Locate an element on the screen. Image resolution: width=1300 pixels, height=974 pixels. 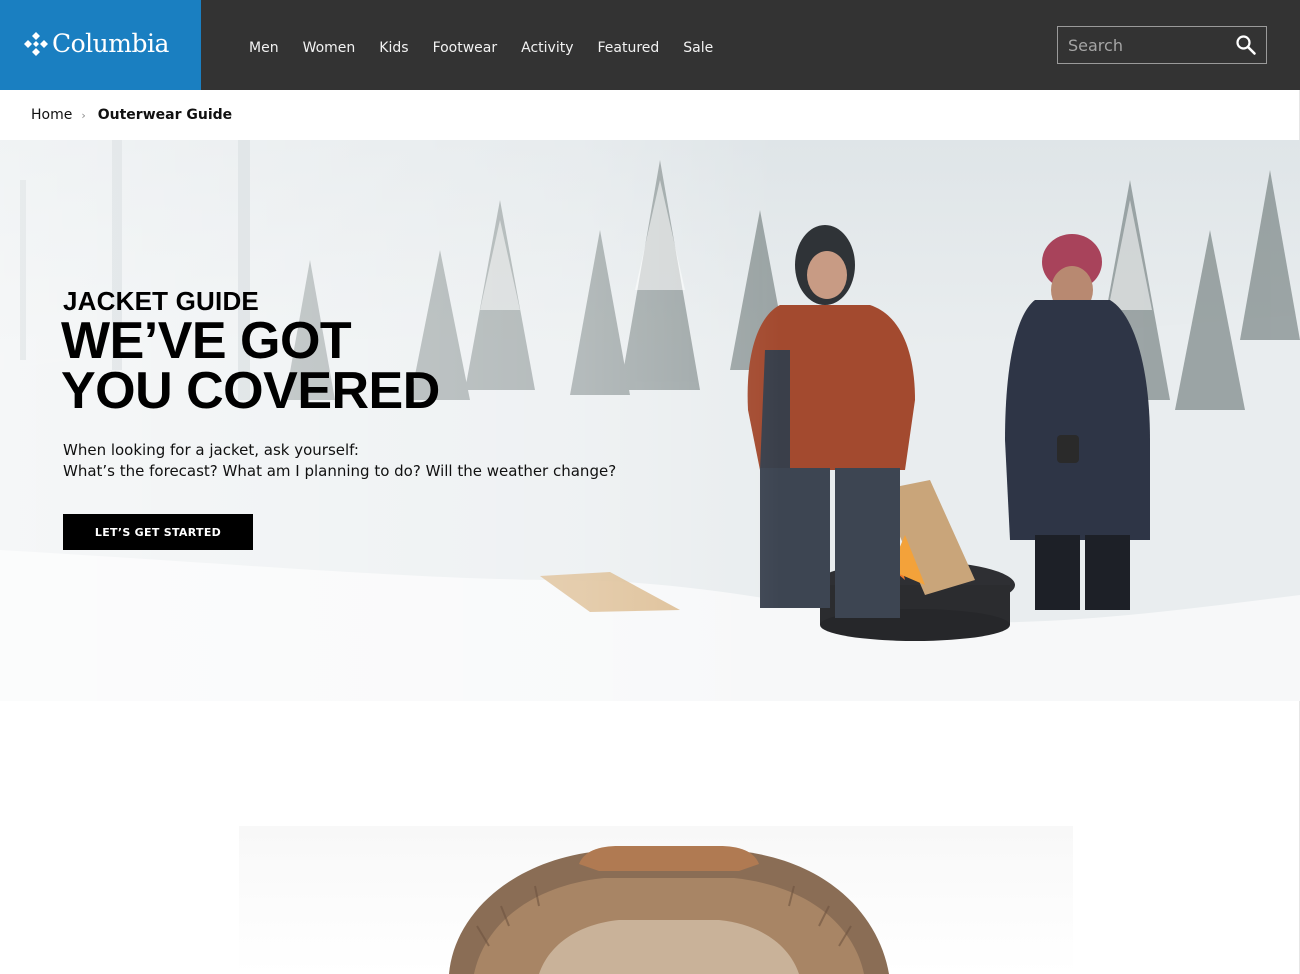
nav-item-footwear: Footwear is located at coordinates (465, 48).